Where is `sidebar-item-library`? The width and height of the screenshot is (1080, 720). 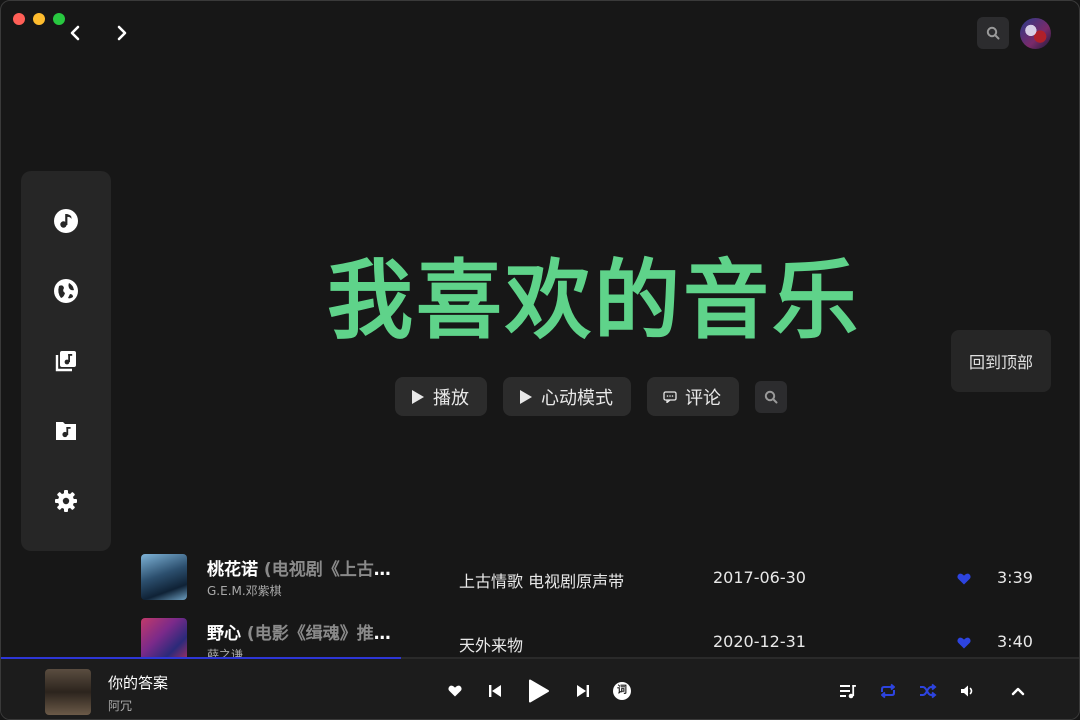 sidebar-item-library is located at coordinates (66, 361).